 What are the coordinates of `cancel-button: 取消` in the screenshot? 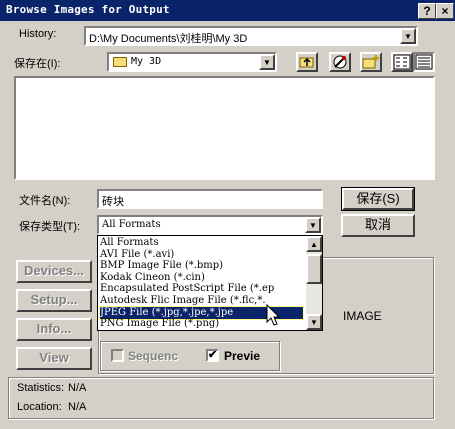 It's located at (378, 225).